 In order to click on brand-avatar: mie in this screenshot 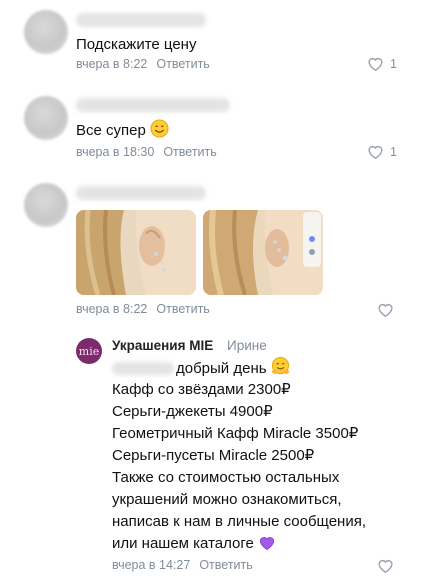, I will do `click(89, 351)`.